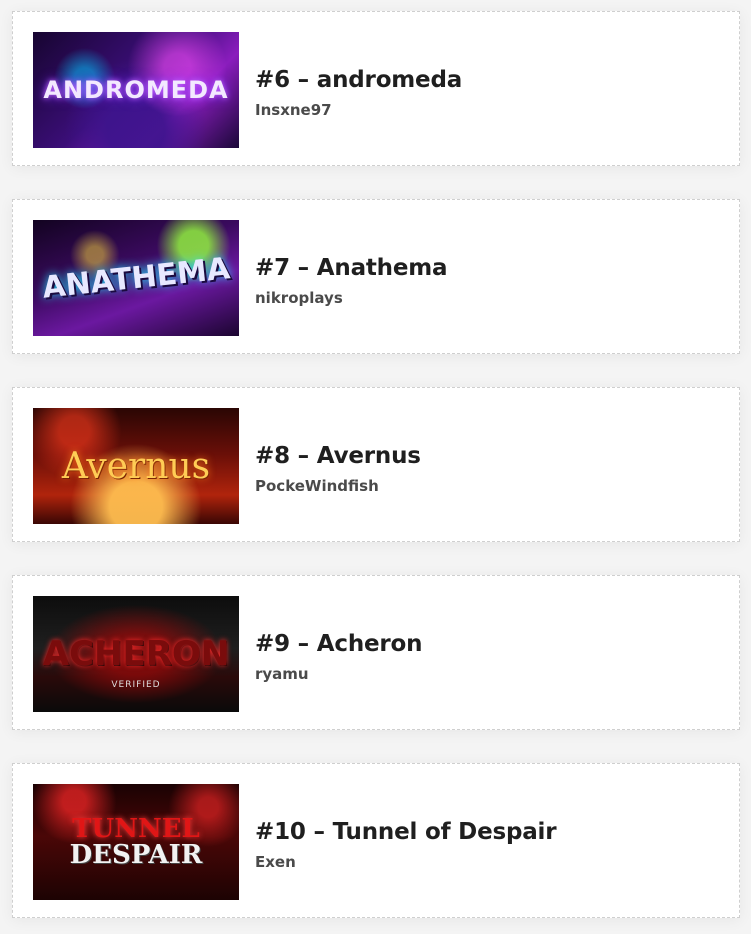 The height and width of the screenshot is (934, 751). Describe the element at coordinates (136, 829) in the screenshot. I see `thumbnail-title-line-1: TUNNEL` at that location.